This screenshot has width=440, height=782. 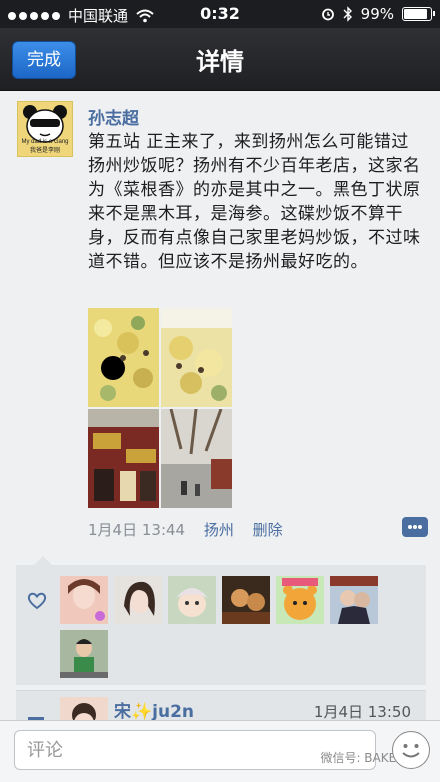 What do you see at coordinates (196, 458) in the screenshot?
I see `photo-street` at bounding box center [196, 458].